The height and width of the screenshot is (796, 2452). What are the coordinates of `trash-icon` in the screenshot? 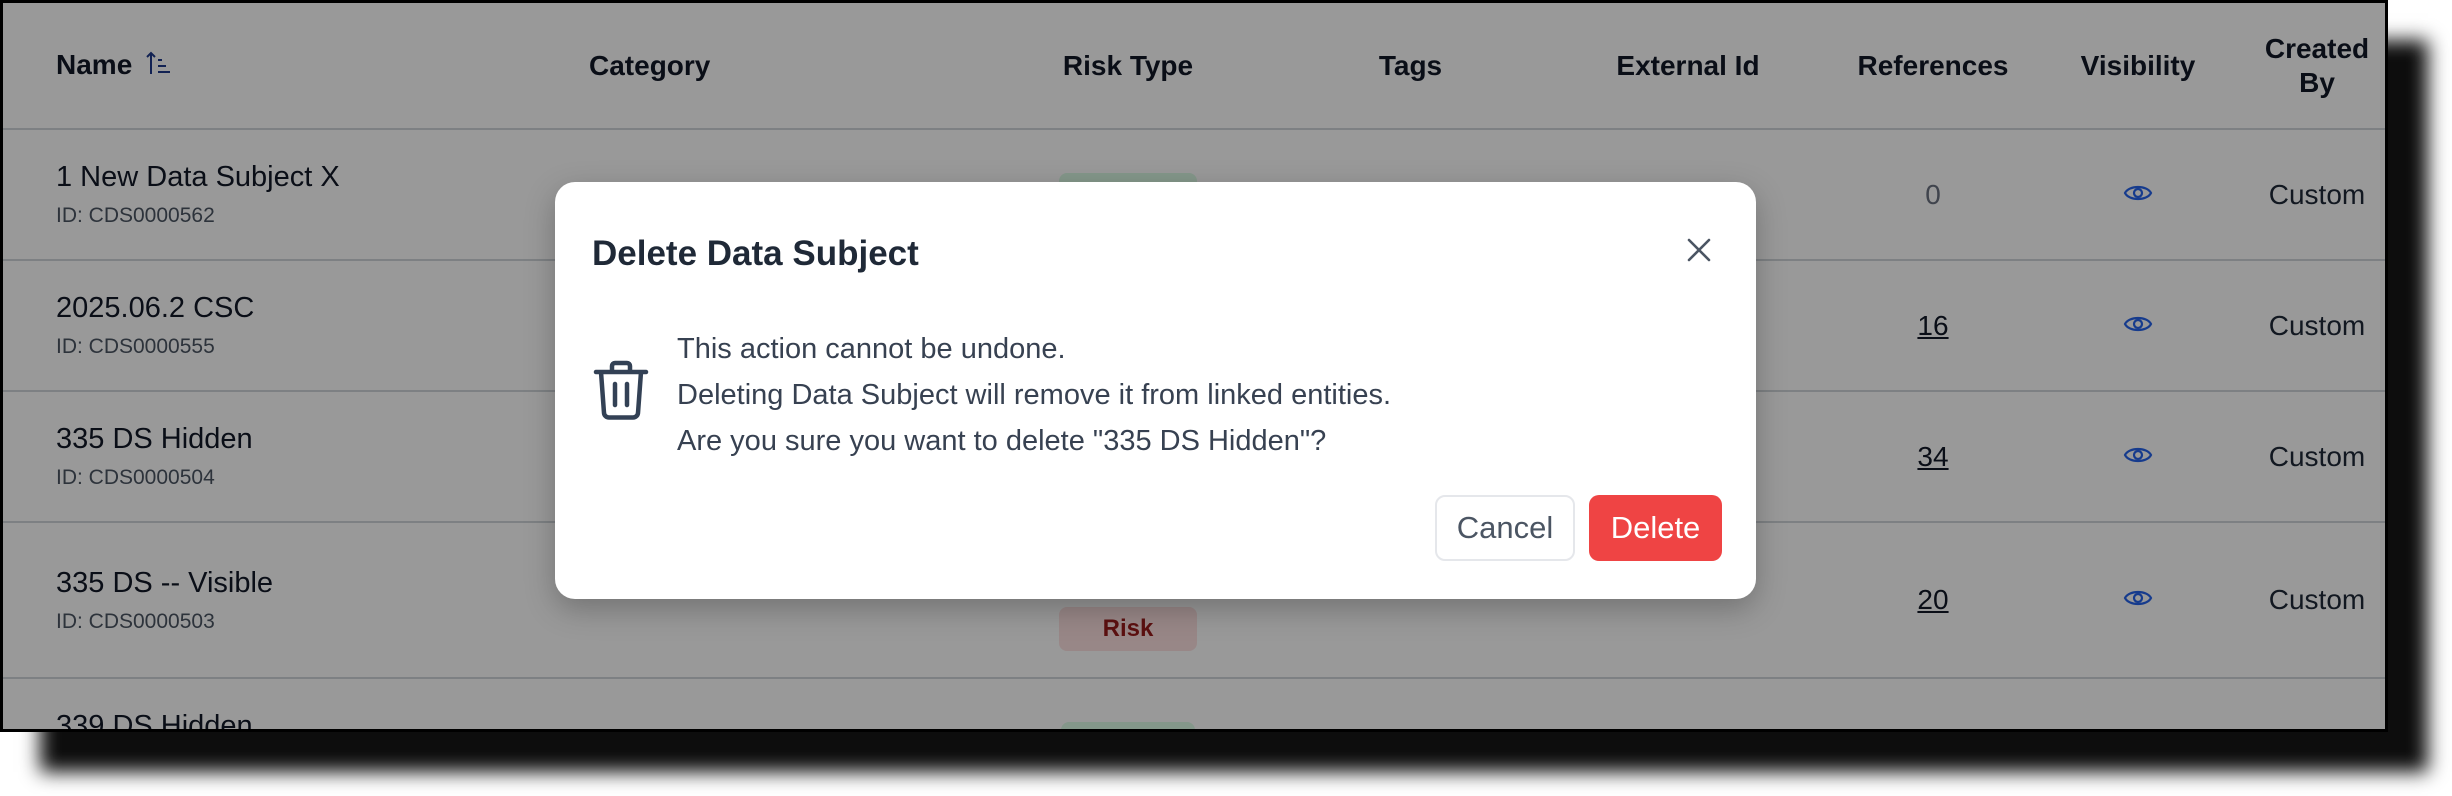 It's located at (621, 392).